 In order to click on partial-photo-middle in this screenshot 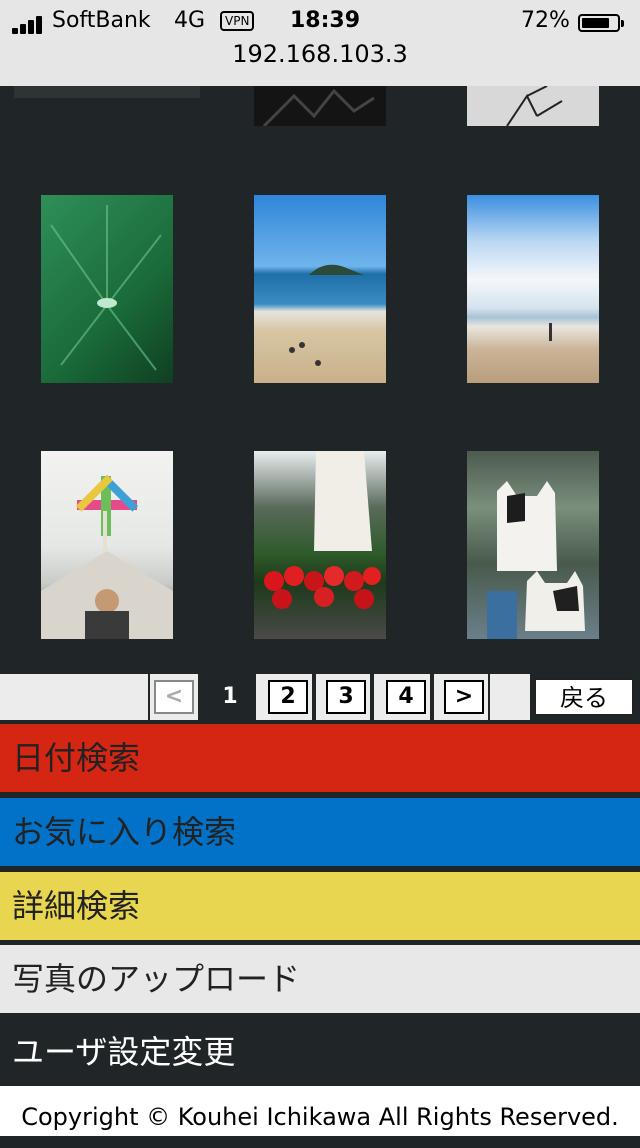, I will do `click(320, 106)`.